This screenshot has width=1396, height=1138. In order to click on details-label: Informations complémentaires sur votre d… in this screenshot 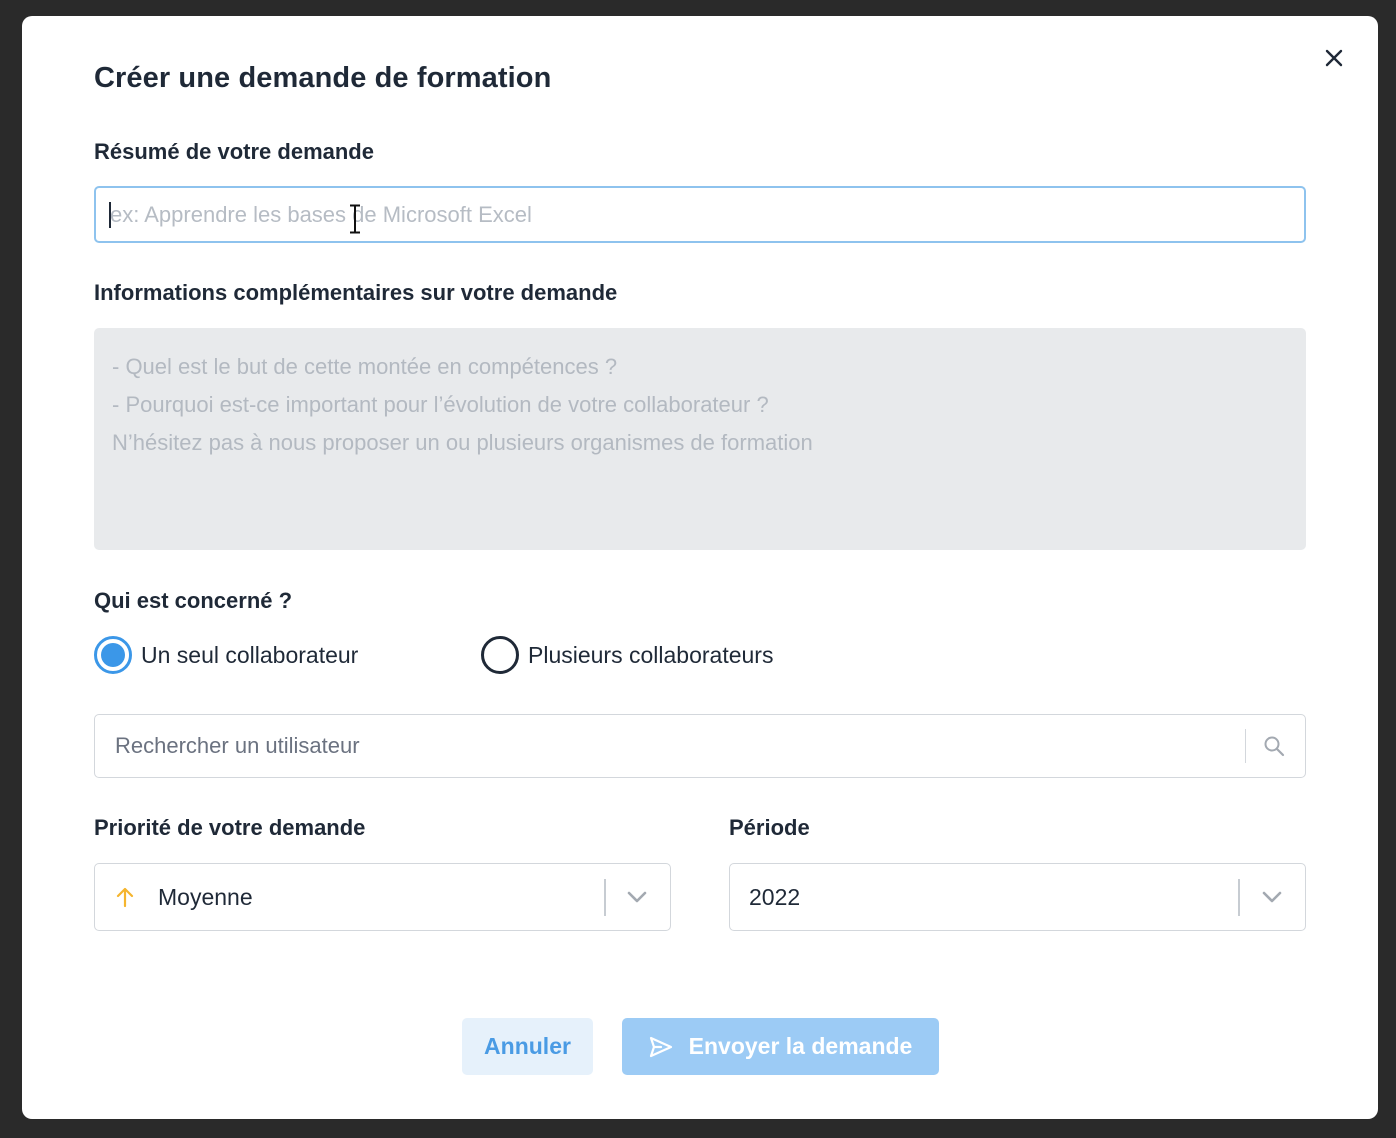, I will do `click(356, 292)`.